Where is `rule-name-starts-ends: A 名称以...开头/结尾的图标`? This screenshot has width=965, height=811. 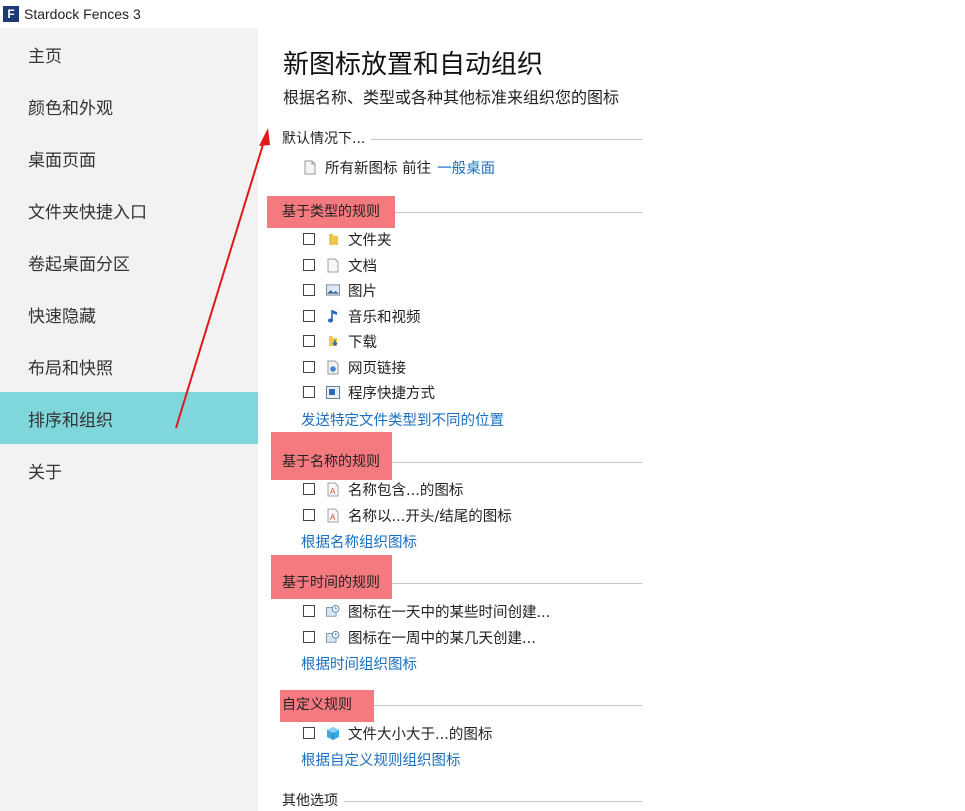 rule-name-starts-ends: A 名称以...开头/结尾的图标 is located at coordinates (407, 515).